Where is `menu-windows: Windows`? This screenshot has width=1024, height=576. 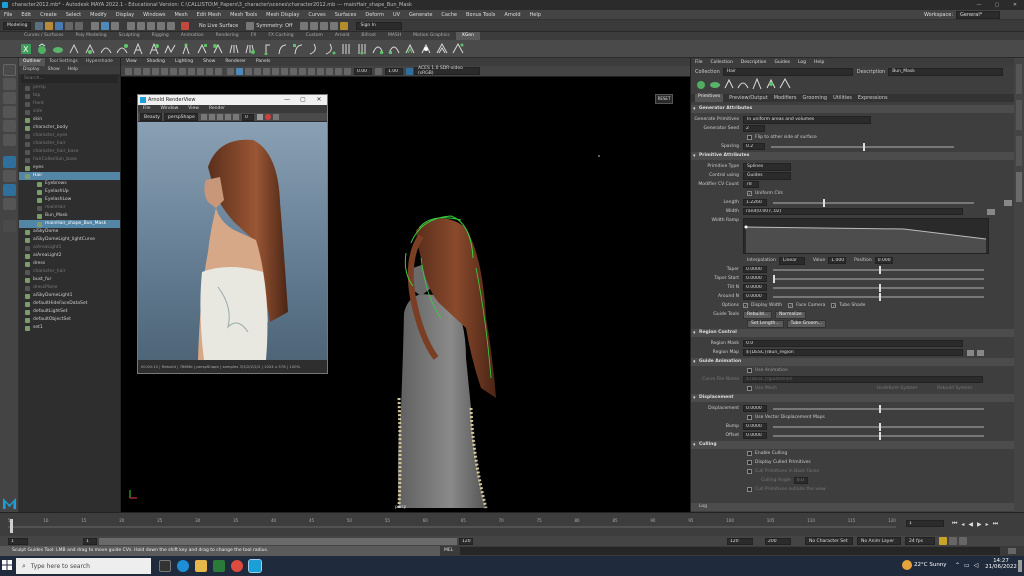
menu-windows: Windows is located at coordinates (154, 15).